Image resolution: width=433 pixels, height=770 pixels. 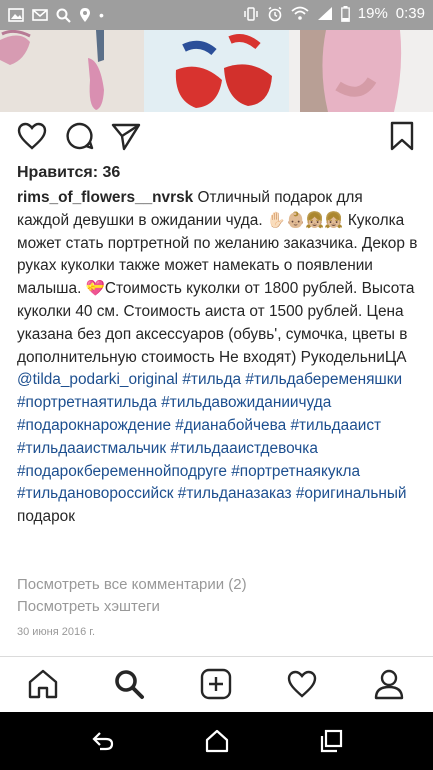 What do you see at coordinates (101, 15) in the screenshot?
I see `more-icon: •` at bounding box center [101, 15].